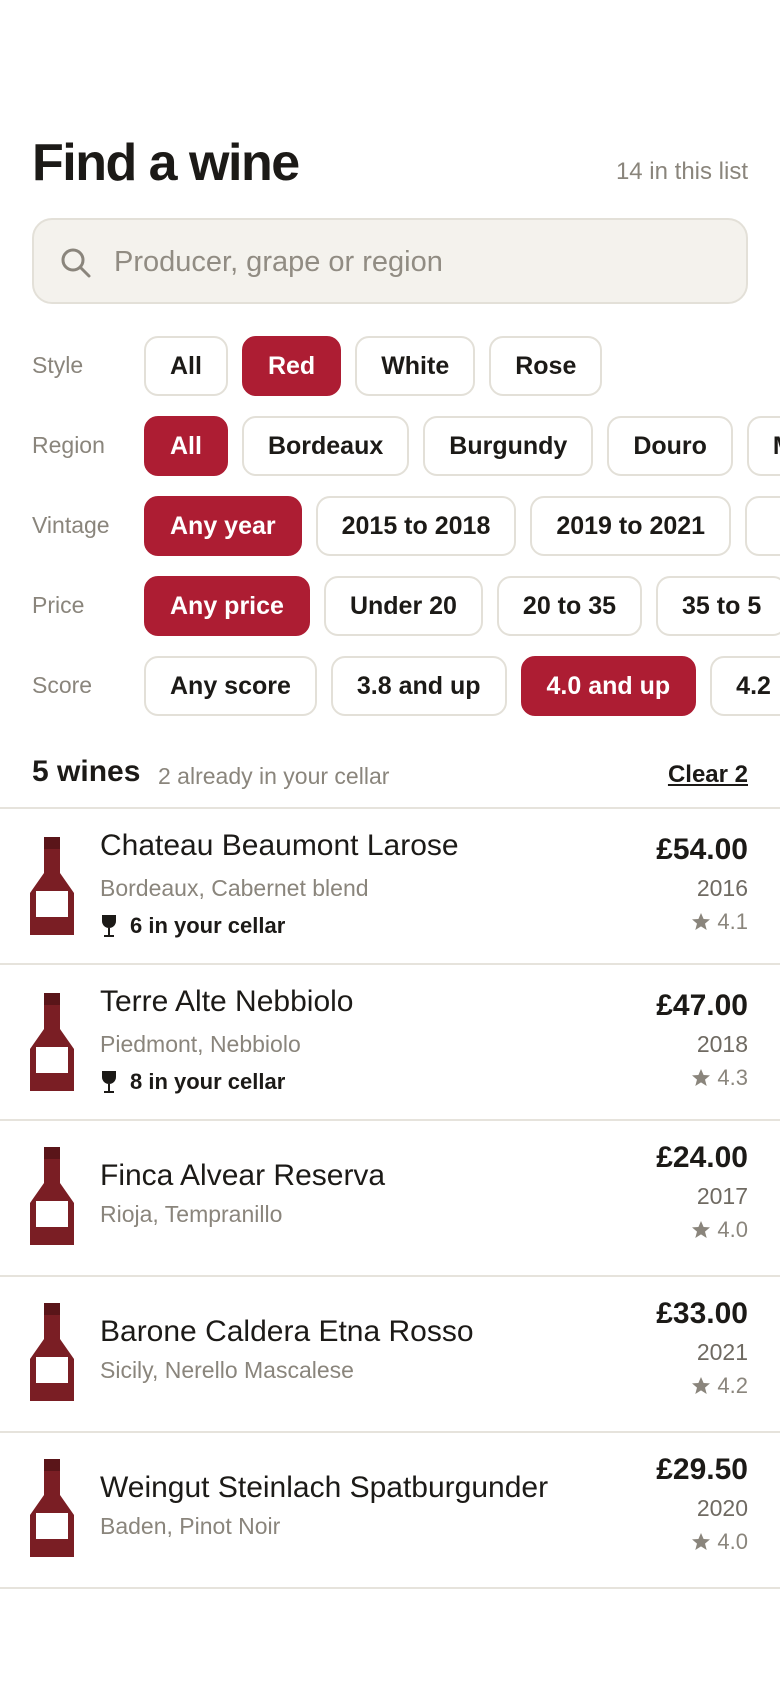  I want to click on filter-chip: 20 to 35, so click(569, 606).